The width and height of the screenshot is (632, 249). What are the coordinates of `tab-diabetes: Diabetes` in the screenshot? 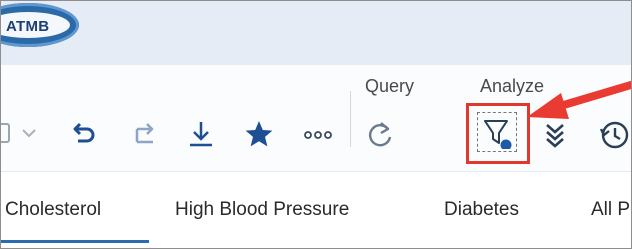 It's located at (481, 210).